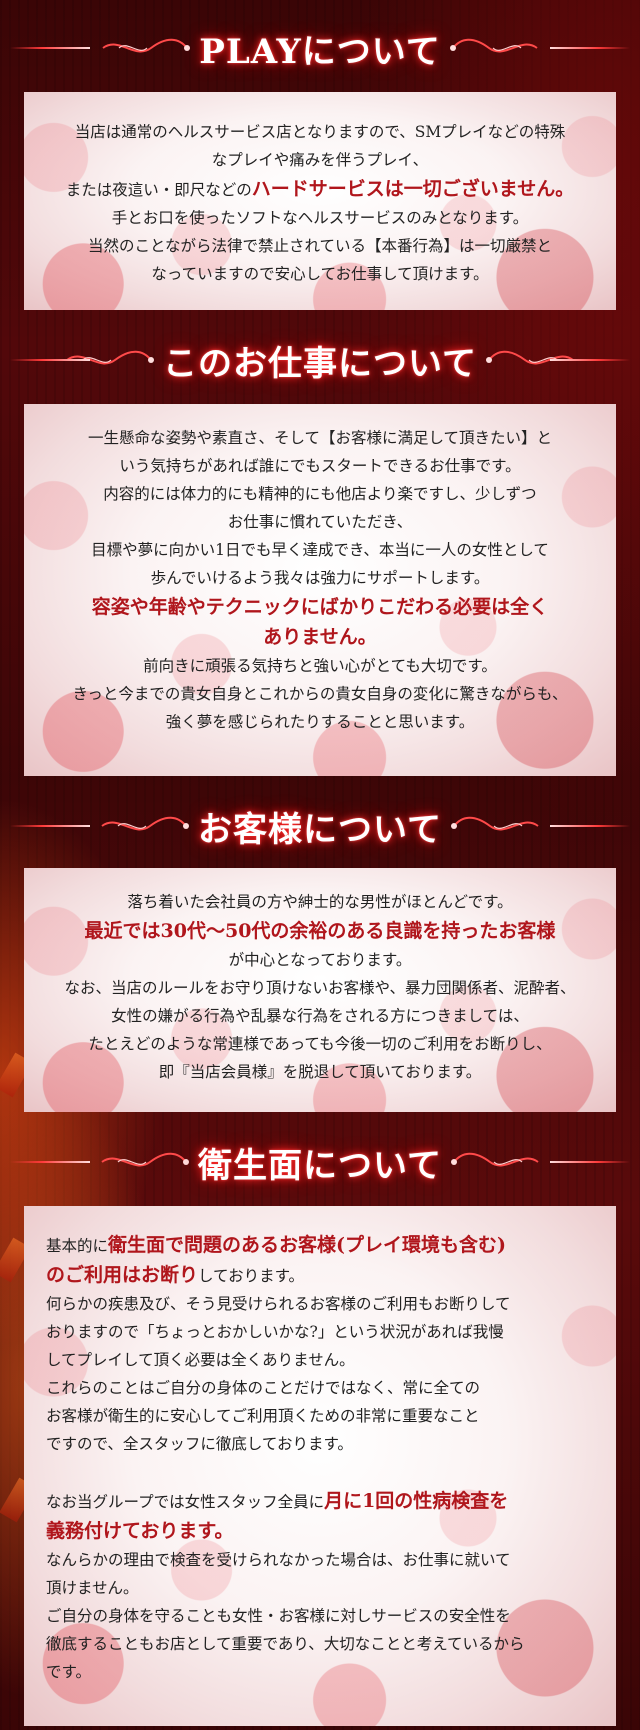  I want to click on line-tail: しております。, so click(251, 1276).